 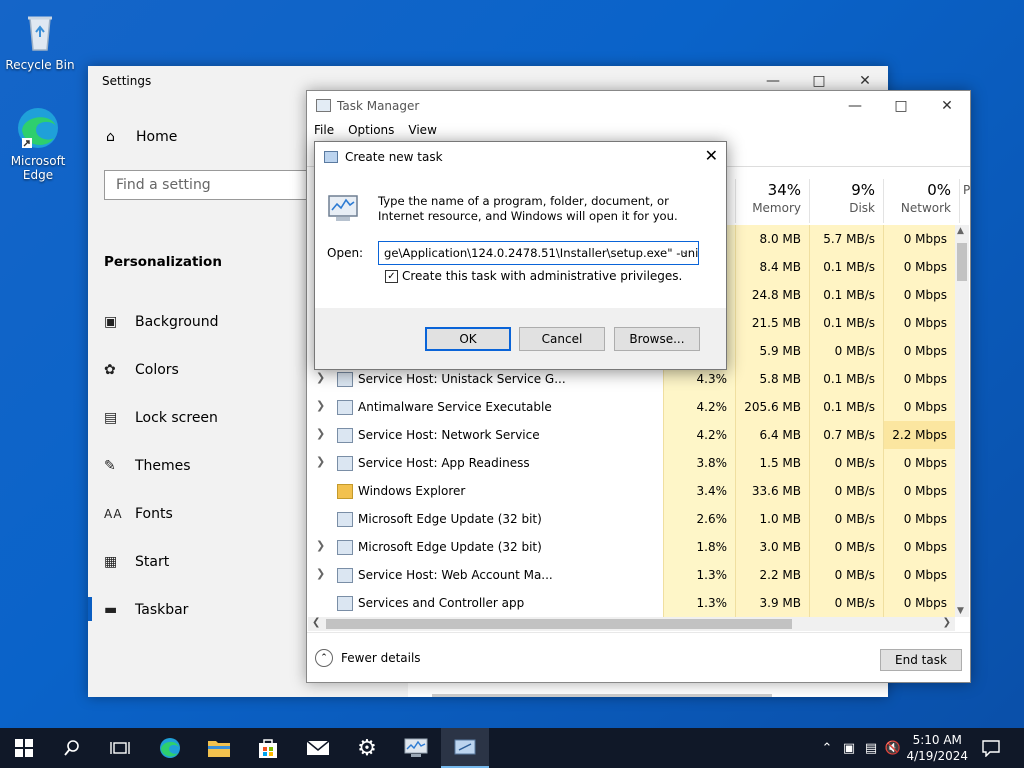 I want to click on settings-home-link: ⌂ Home, so click(x=141, y=137).